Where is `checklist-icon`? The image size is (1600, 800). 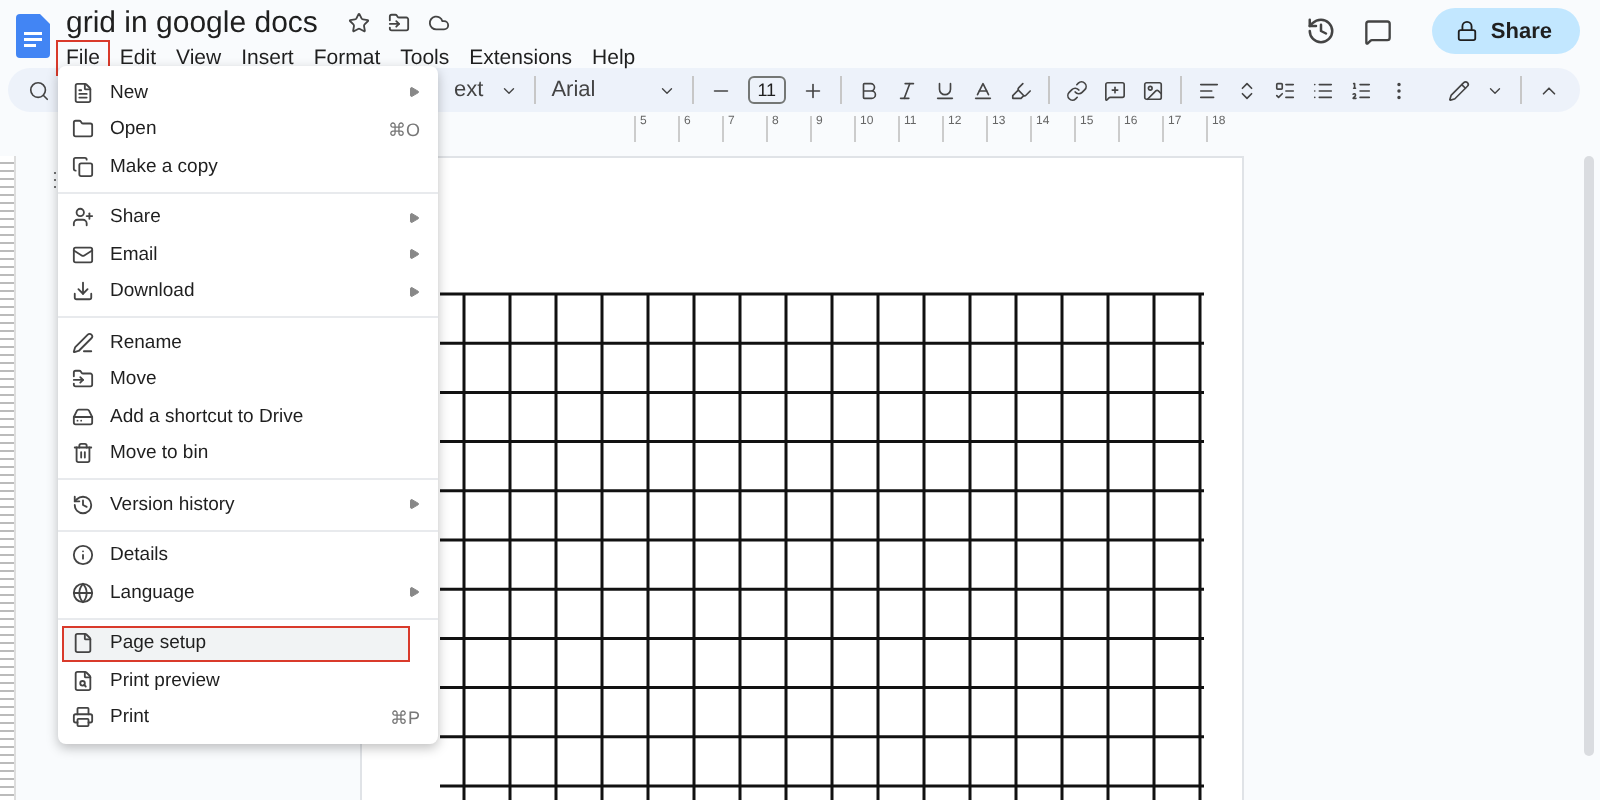 checklist-icon is located at coordinates (1285, 90).